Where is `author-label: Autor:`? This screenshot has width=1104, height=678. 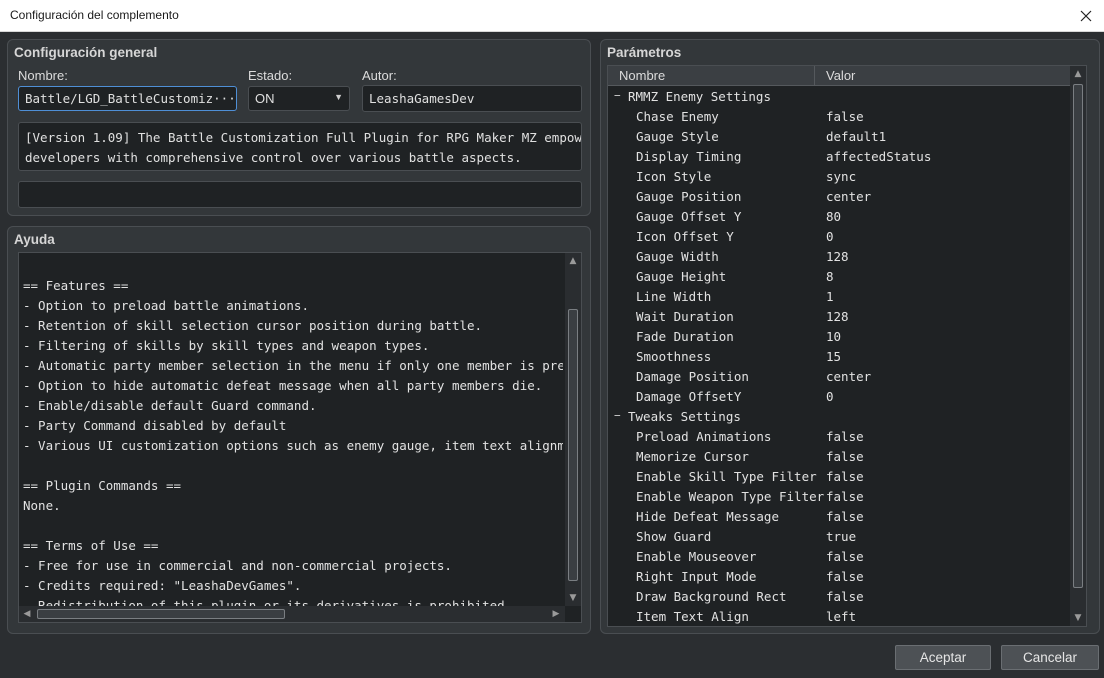 author-label: Autor: is located at coordinates (379, 75).